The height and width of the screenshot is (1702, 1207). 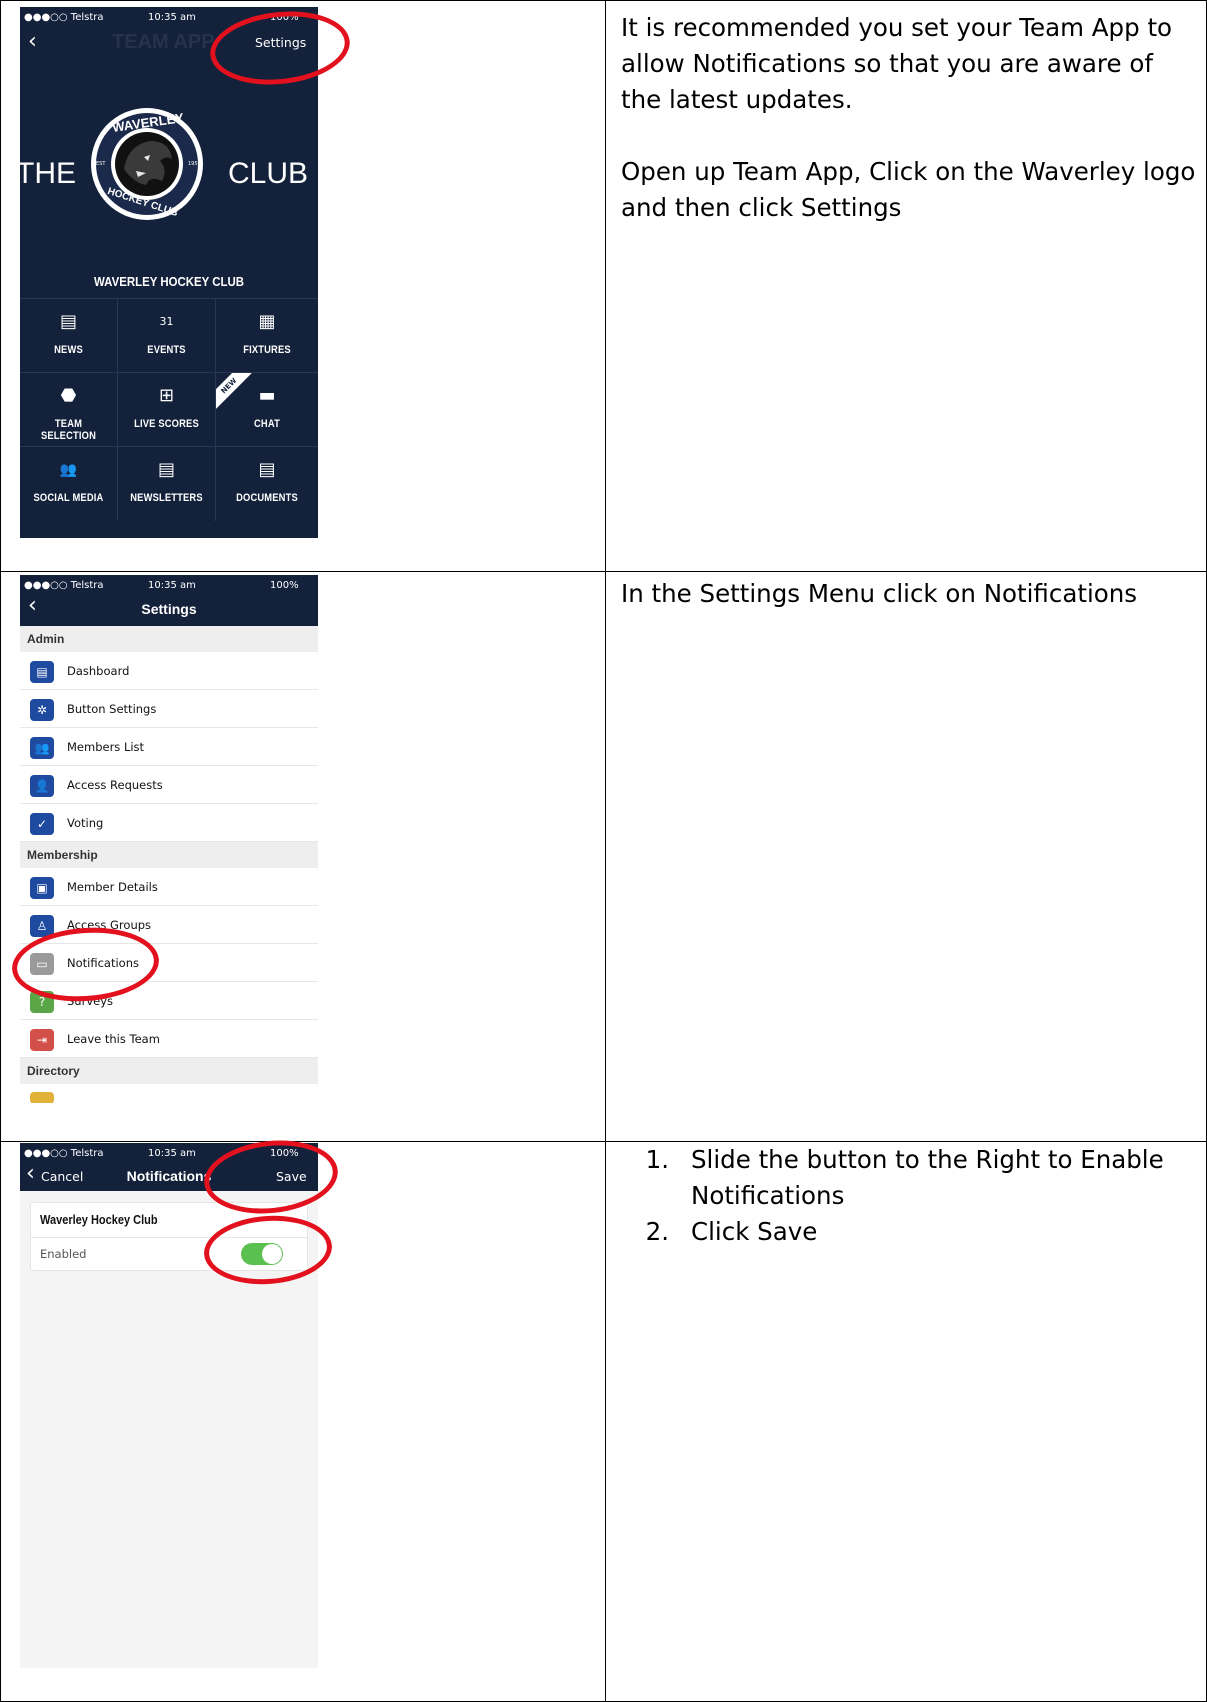 I want to click on gear-icon: ✲, so click(x=42, y=710).